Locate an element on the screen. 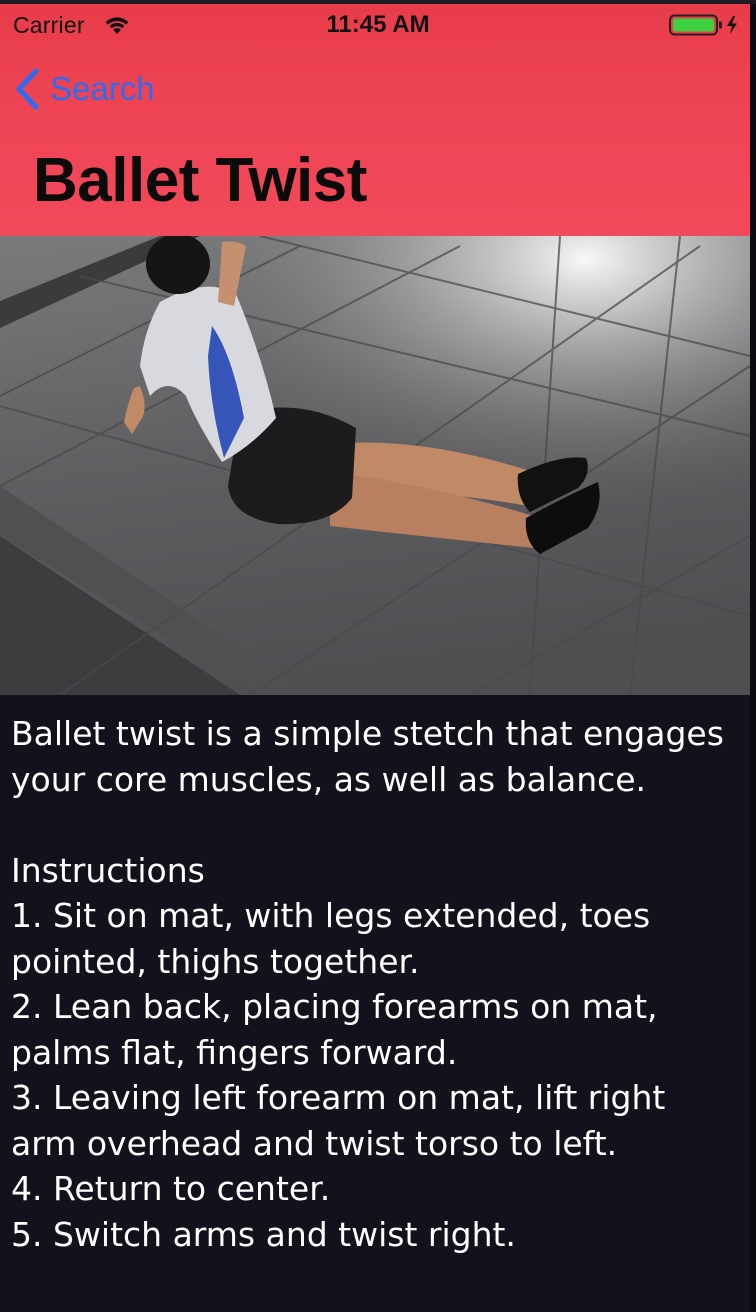  instruction-line: 5. Switch arms and twist right. is located at coordinates (263, 1234).